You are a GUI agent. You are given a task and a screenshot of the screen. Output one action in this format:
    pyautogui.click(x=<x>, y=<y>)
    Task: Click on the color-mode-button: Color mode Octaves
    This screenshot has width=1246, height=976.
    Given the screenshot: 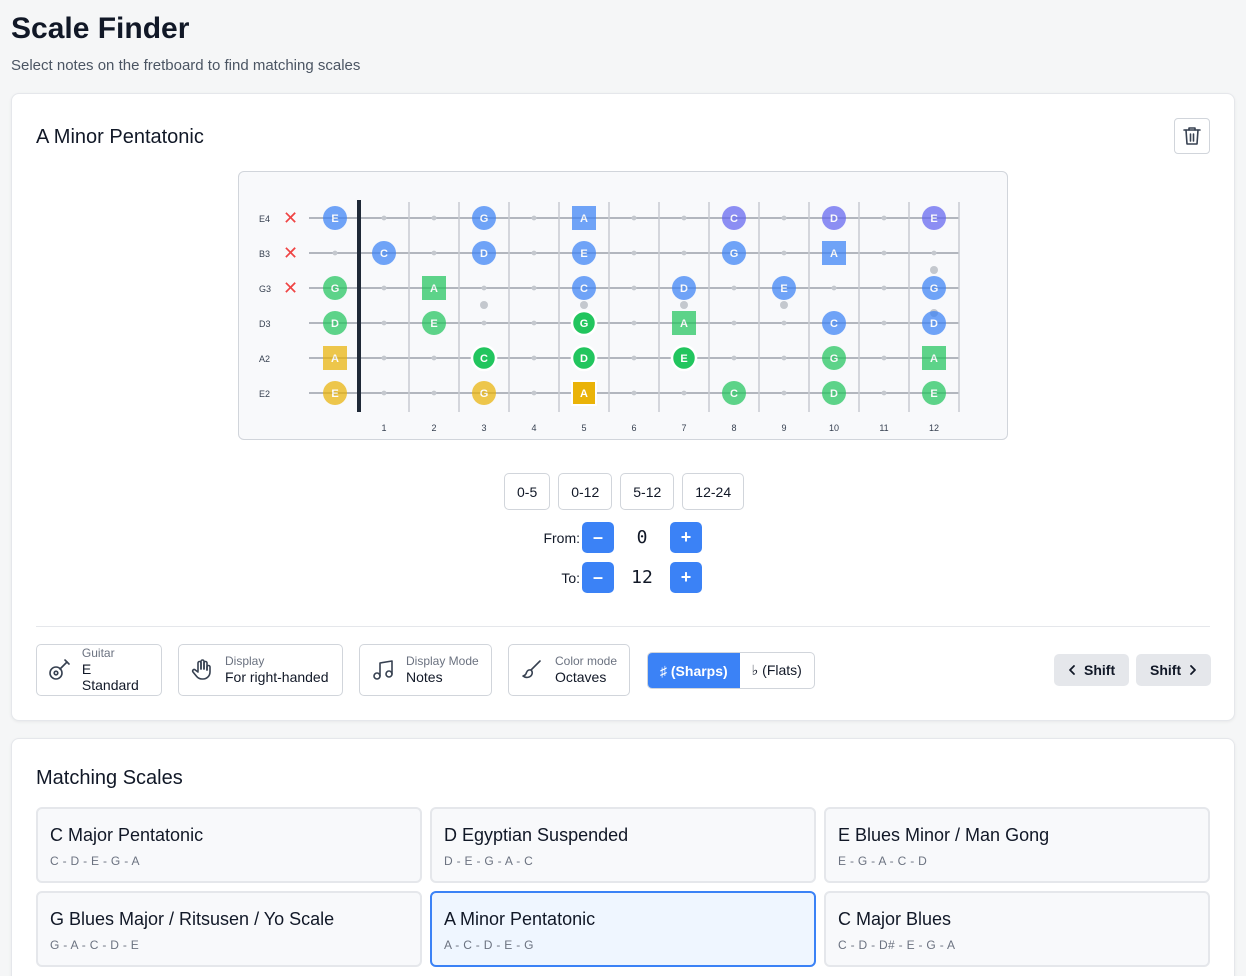 What is the action you would take?
    pyautogui.click(x=569, y=670)
    